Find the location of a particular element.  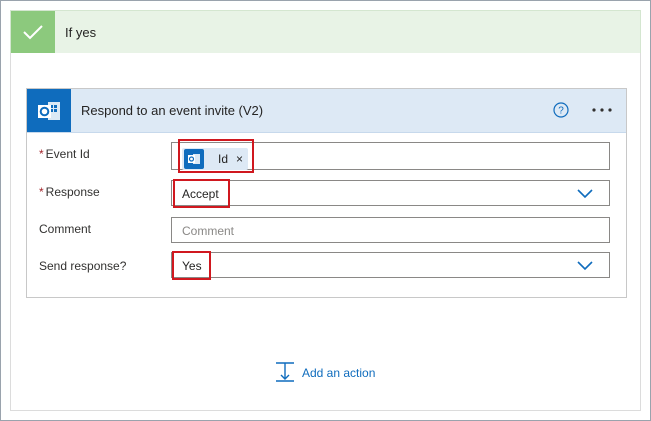

add-action-label: Add an action is located at coordinates (339, 373).